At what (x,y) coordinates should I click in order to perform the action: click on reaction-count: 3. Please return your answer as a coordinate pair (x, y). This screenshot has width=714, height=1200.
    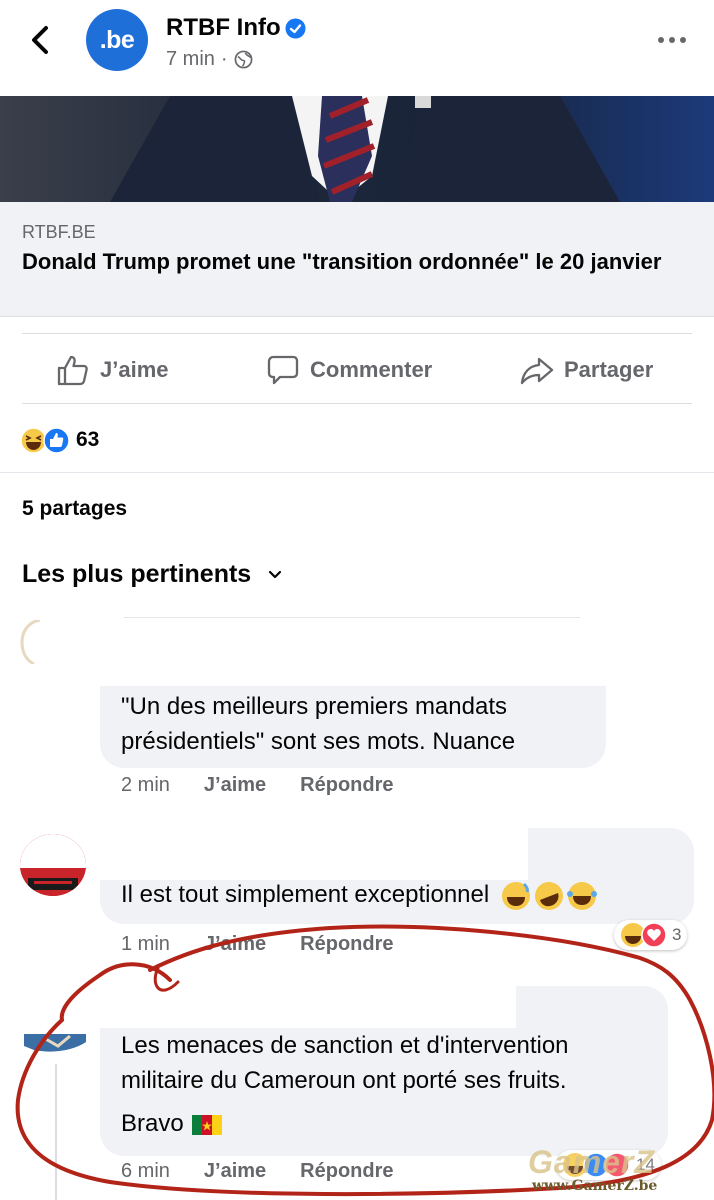
    Looking at the image, I should click on (677, 934).